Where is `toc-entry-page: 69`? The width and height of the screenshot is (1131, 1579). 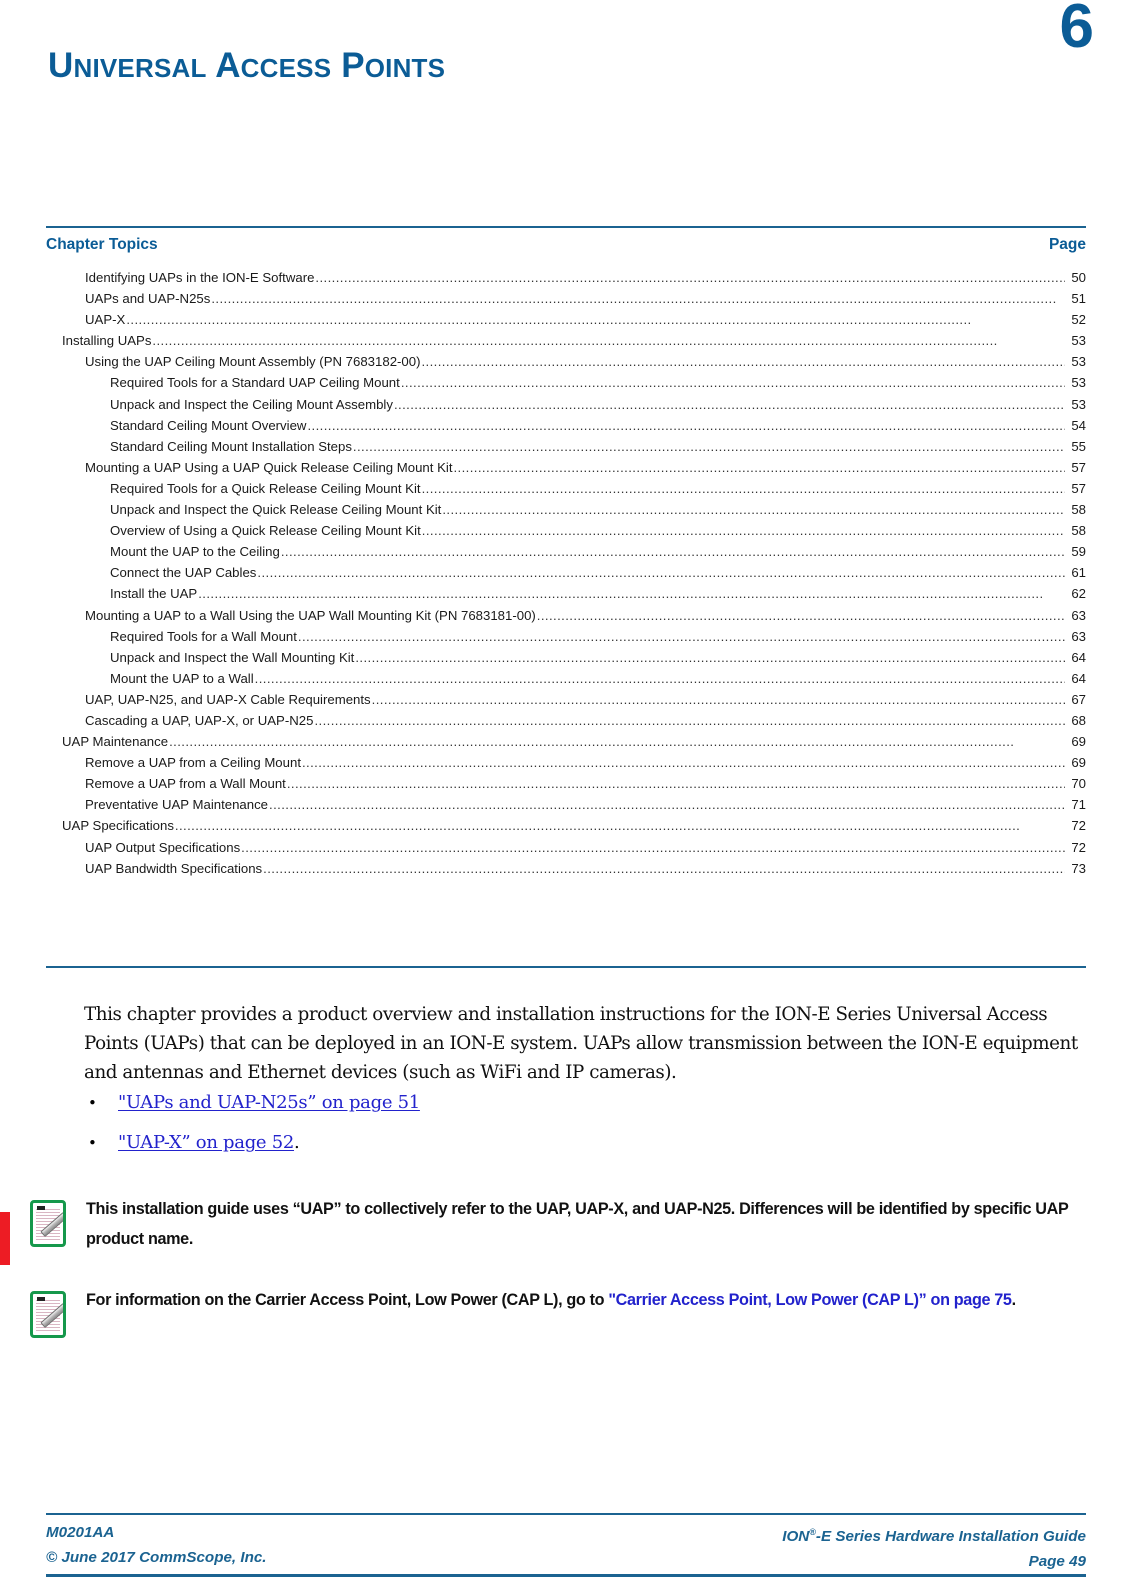 toc-entry-page: 69 is located at coordinates (1078, 763).